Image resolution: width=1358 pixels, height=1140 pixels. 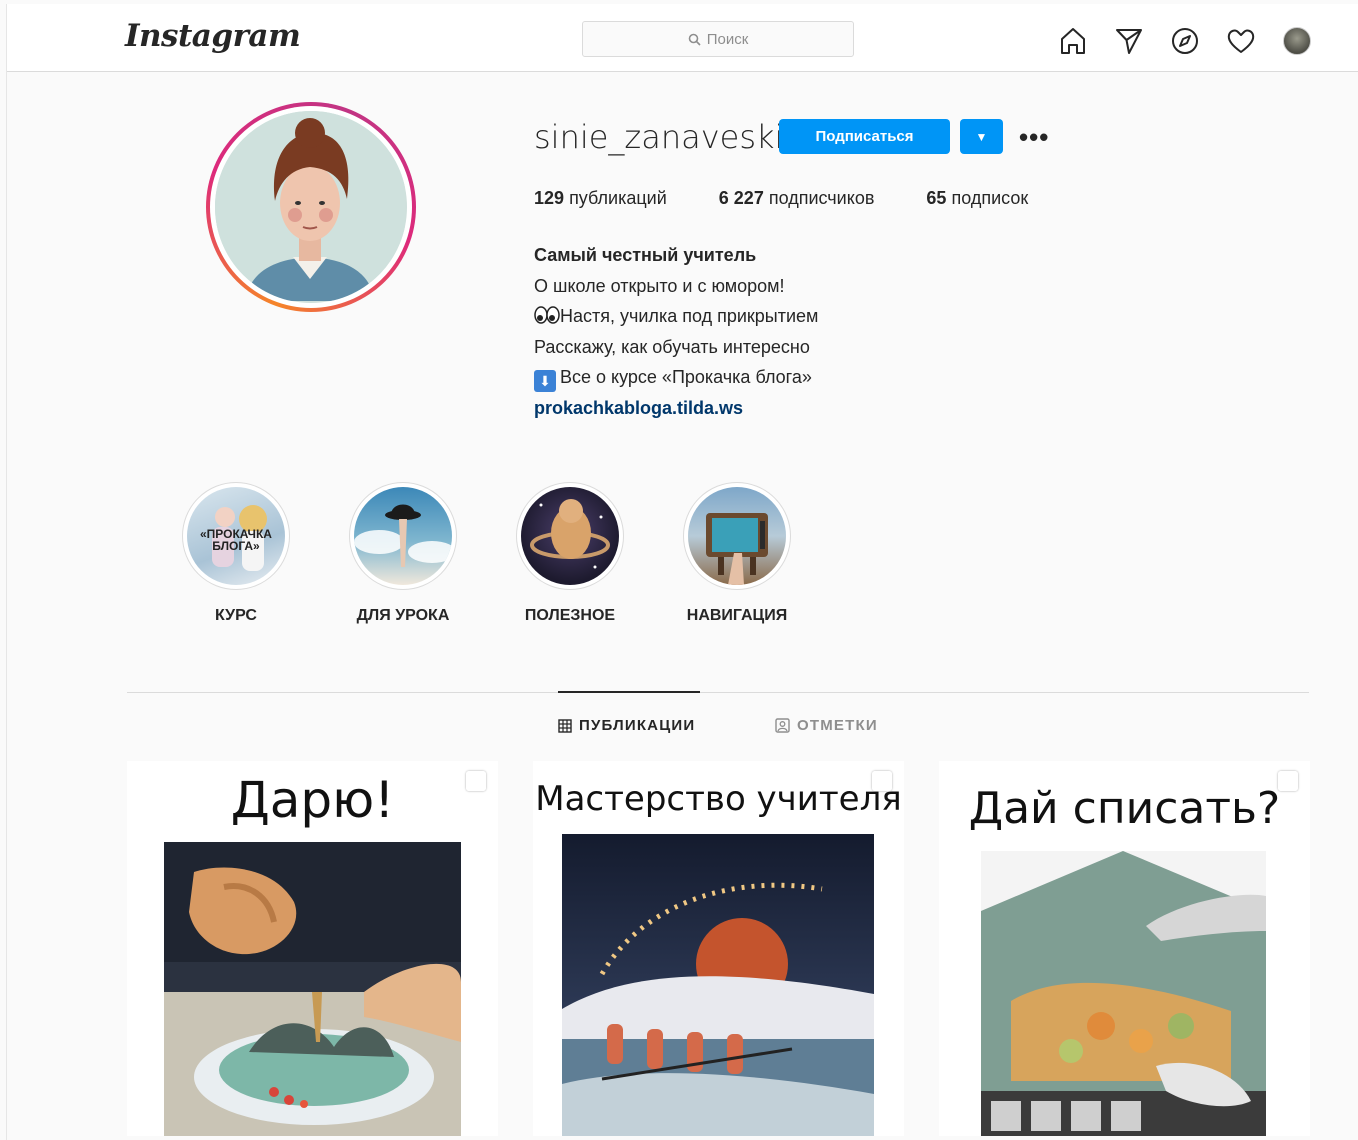 I want to click on highlight-cover: «ПРОКАЧКА БЛОГА», so click(x=236, y=536).